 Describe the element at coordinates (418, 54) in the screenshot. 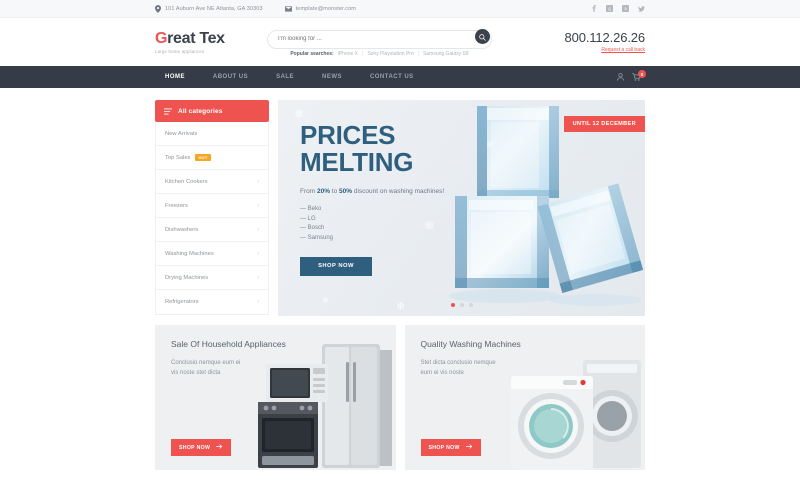

I see `popular-sep-1: |` at that location.